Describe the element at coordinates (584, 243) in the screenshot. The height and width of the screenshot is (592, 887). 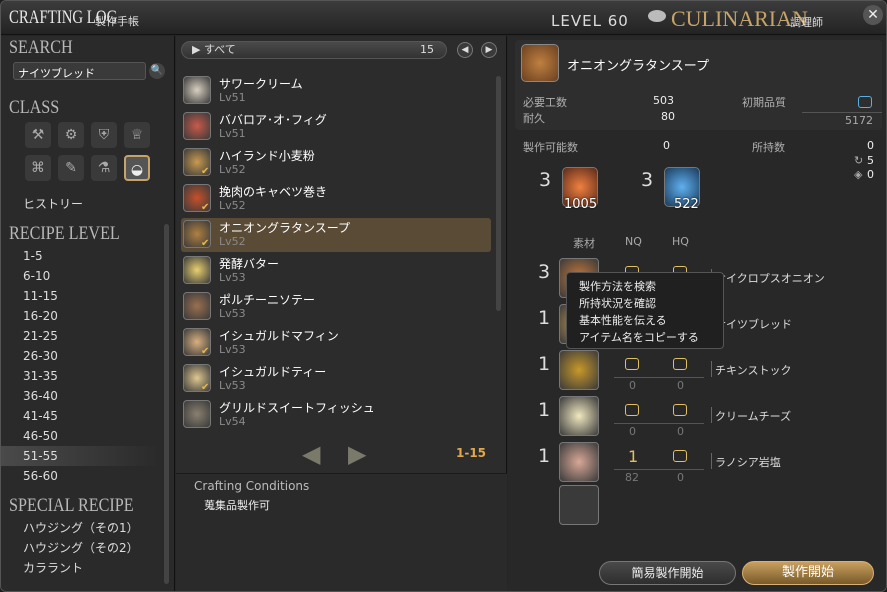
I see `materials-header: 素材` at that location.